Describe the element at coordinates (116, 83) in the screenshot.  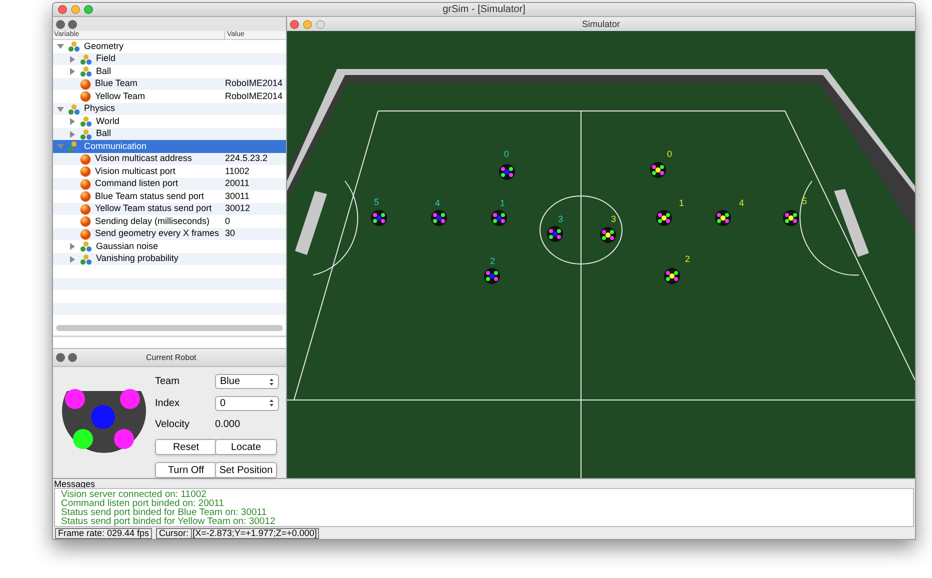
I see `tree-label: Blue Team` at that location.